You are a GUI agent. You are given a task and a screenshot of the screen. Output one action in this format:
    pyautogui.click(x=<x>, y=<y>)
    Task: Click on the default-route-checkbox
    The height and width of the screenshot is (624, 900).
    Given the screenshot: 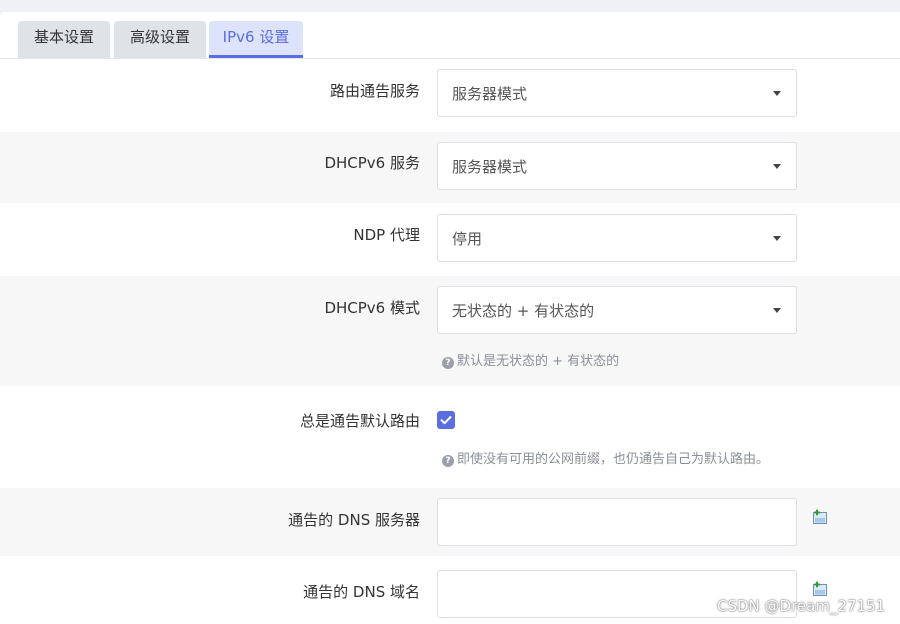 What is the action you would take?
    pyautogui.click(x=446, y=420)
    